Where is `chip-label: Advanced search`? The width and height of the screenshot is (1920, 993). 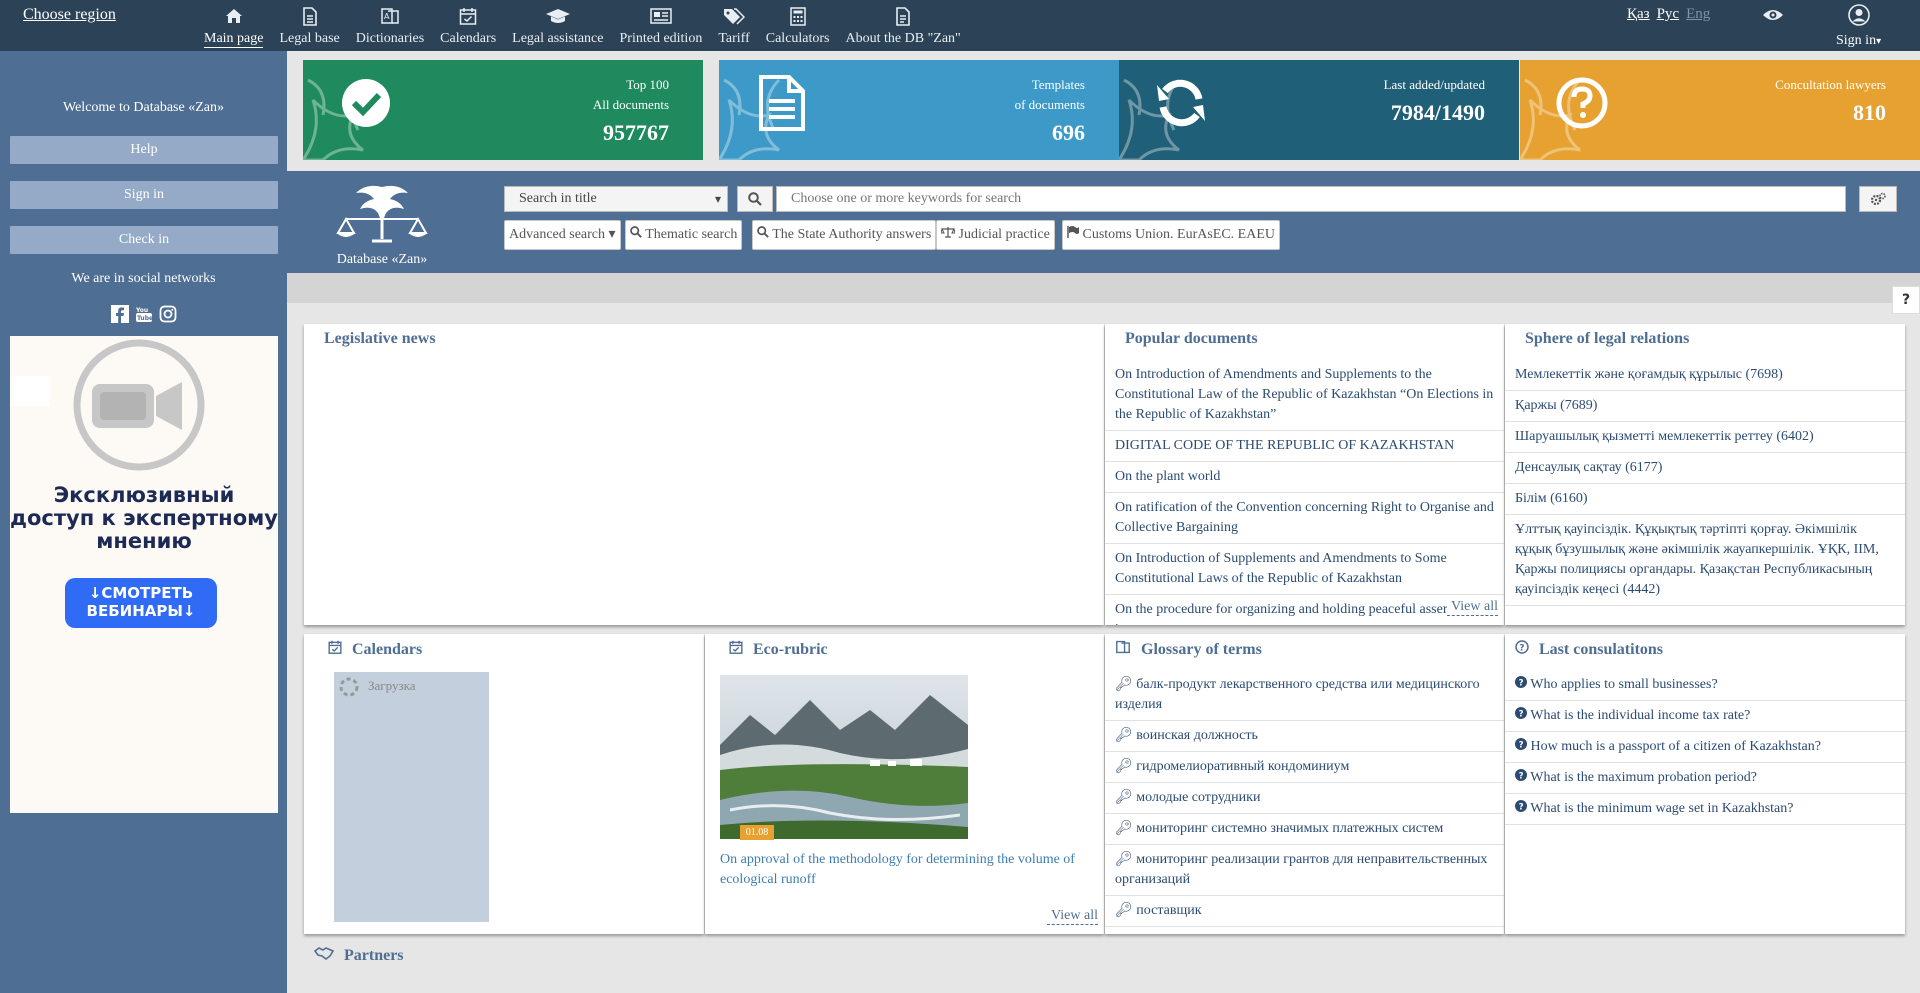 chip-label: Advanced search is located at coordinates (557, 234).